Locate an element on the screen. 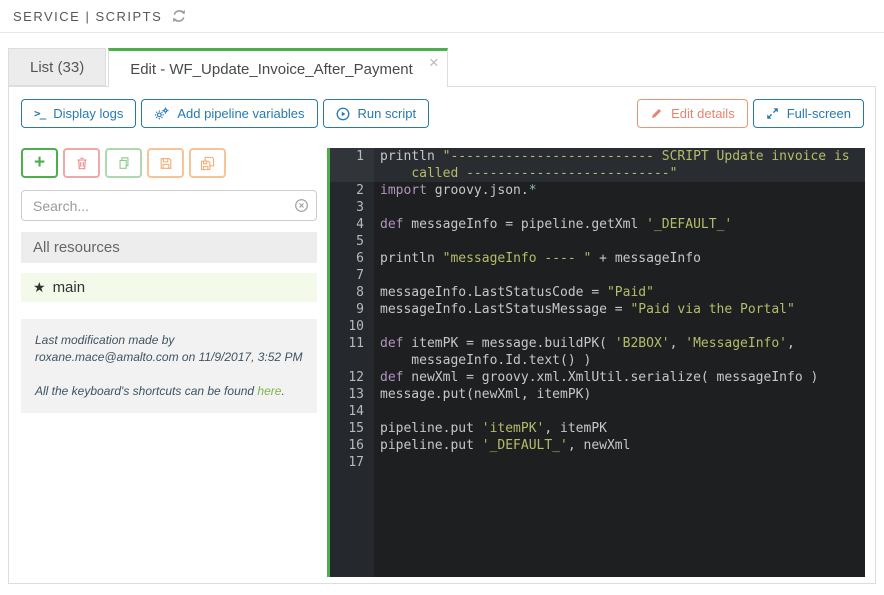 This screenshot has width=884, height=595. search-box is located at coordinates (169, 205).